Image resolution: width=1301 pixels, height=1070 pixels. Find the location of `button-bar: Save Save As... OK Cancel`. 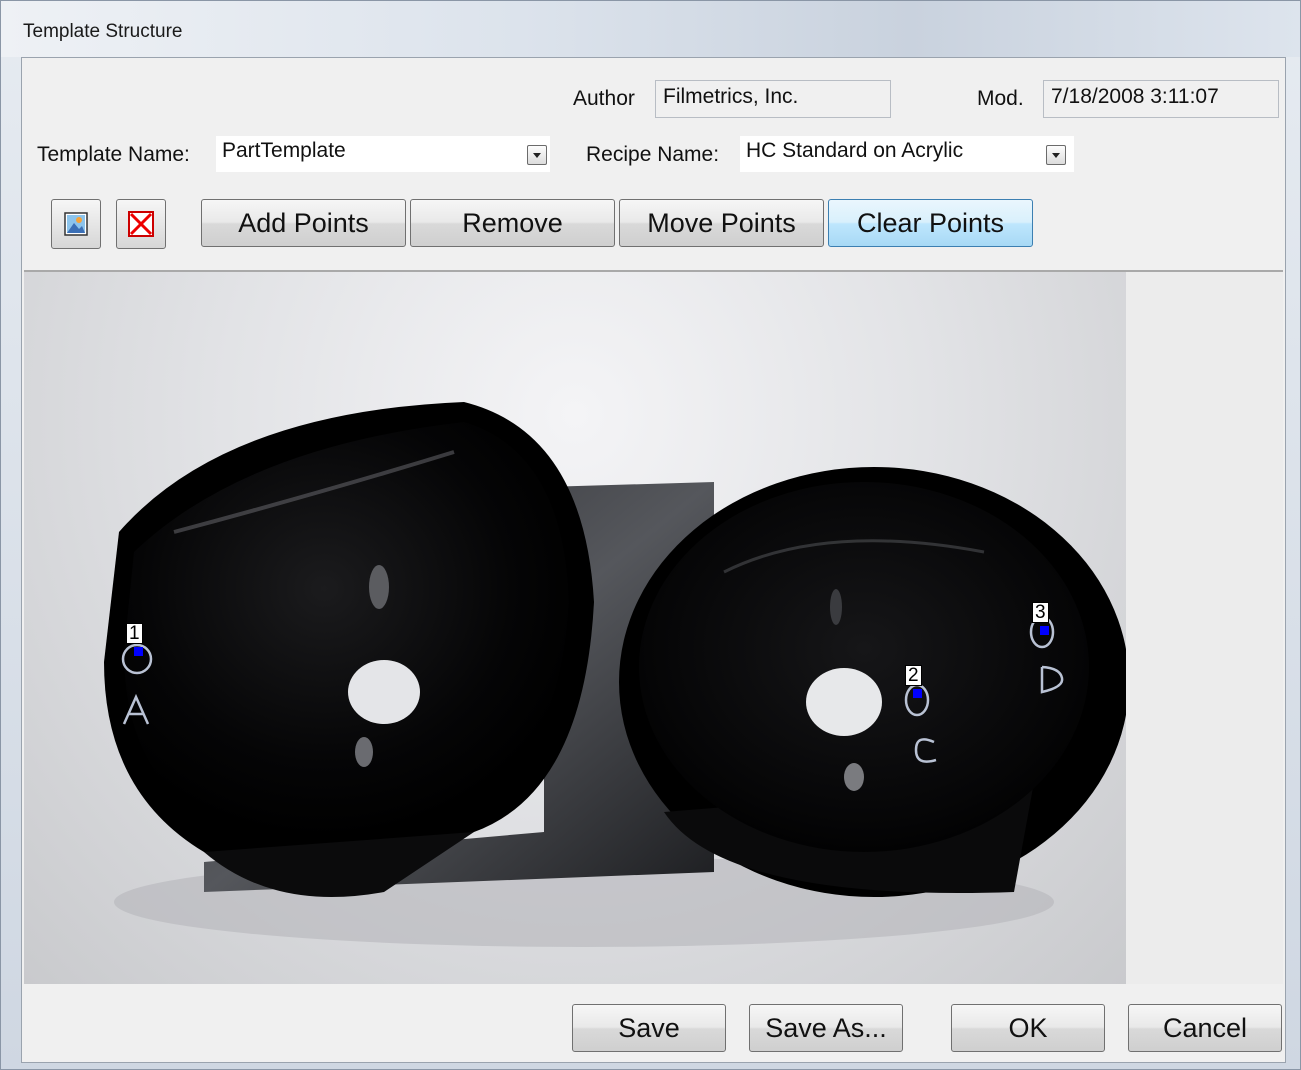

button-bar: Save Save As... OK Cancel is located at coordinates (653, 1023).